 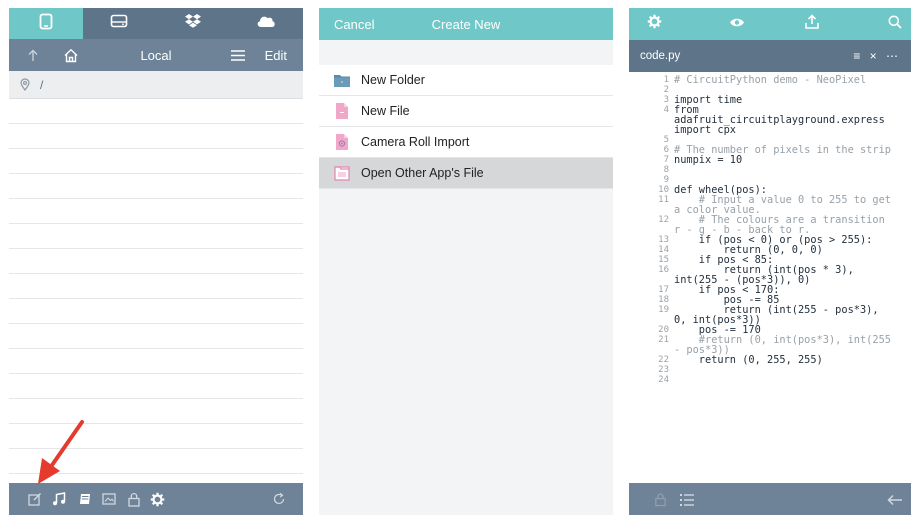 What do you see at coordinates (770, 499) in the screenshot?
I see `editor-bottom-toolbar` at bounding box center [770, 499].